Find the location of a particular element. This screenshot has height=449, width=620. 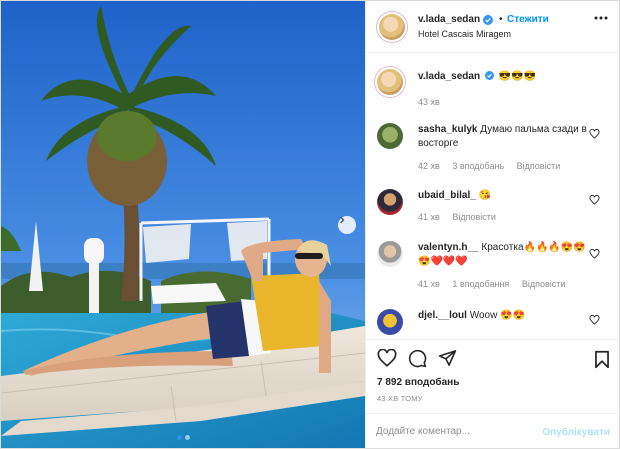

comment-input is located at coordinates (456, 431).